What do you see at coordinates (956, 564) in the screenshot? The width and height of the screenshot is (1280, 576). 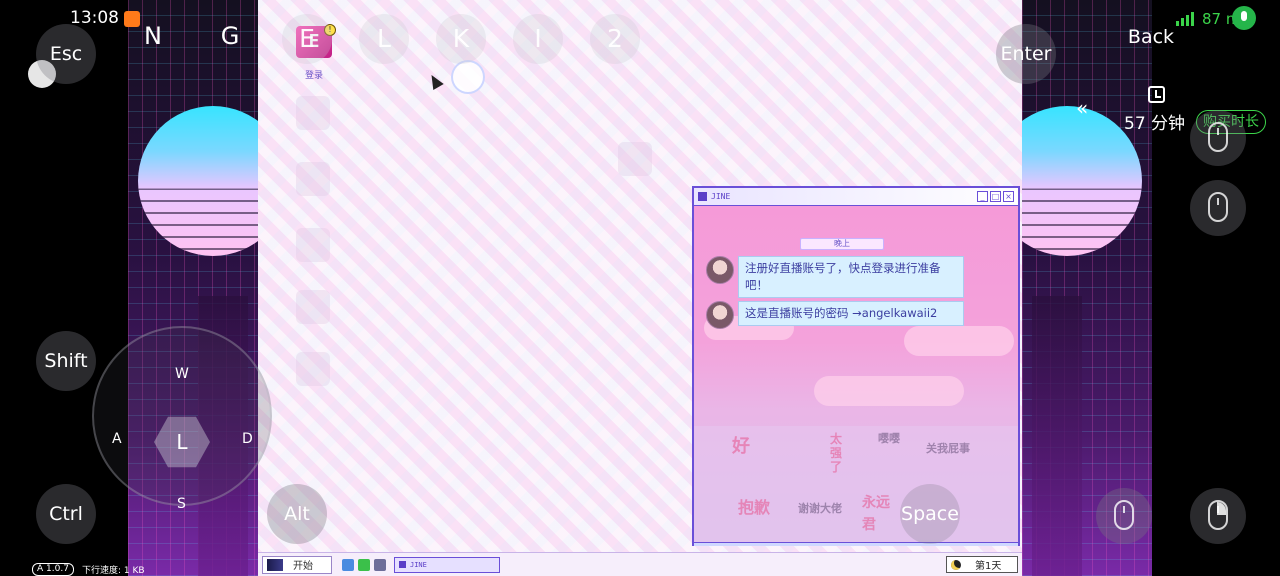 I see `moon-icon` at bounding box center [956, 564].